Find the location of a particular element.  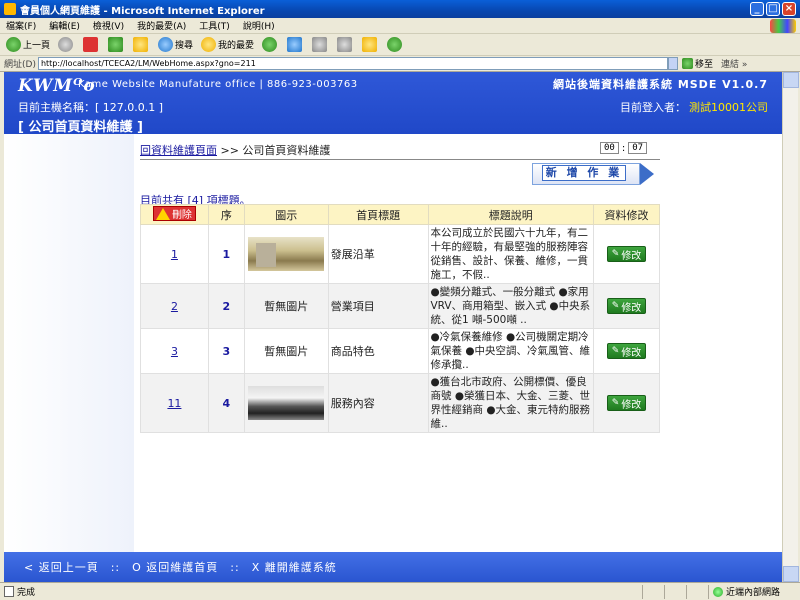

col-seq: 序 is located at coordinates (226, 214).